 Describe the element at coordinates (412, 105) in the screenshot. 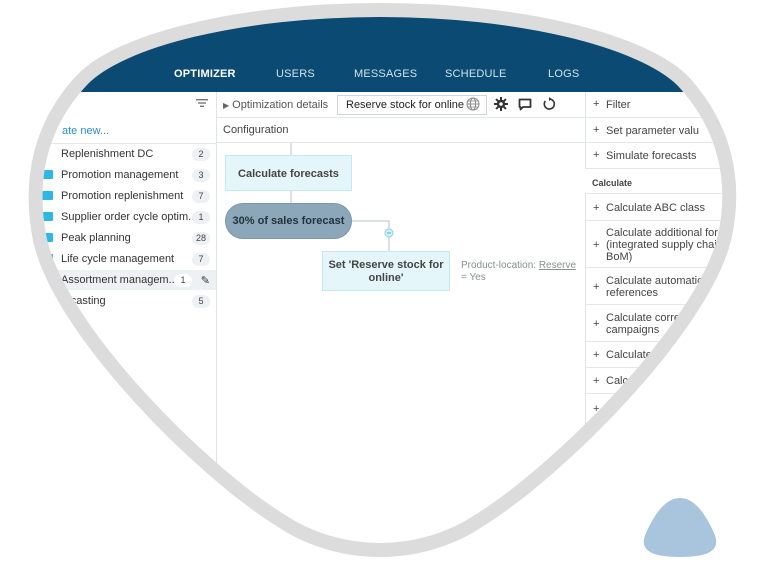

I see `optimization-name-field: Reserve stock for online` at that location.